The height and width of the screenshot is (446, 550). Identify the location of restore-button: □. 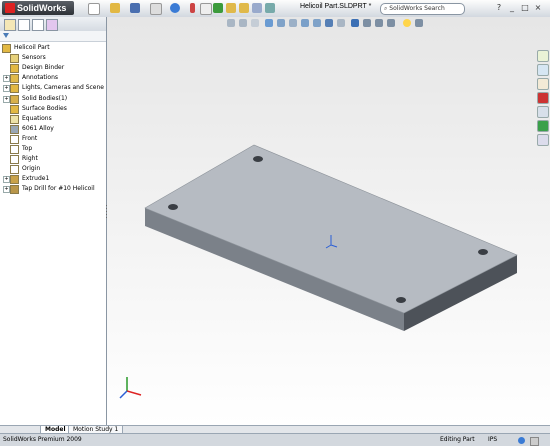
(525, 8).